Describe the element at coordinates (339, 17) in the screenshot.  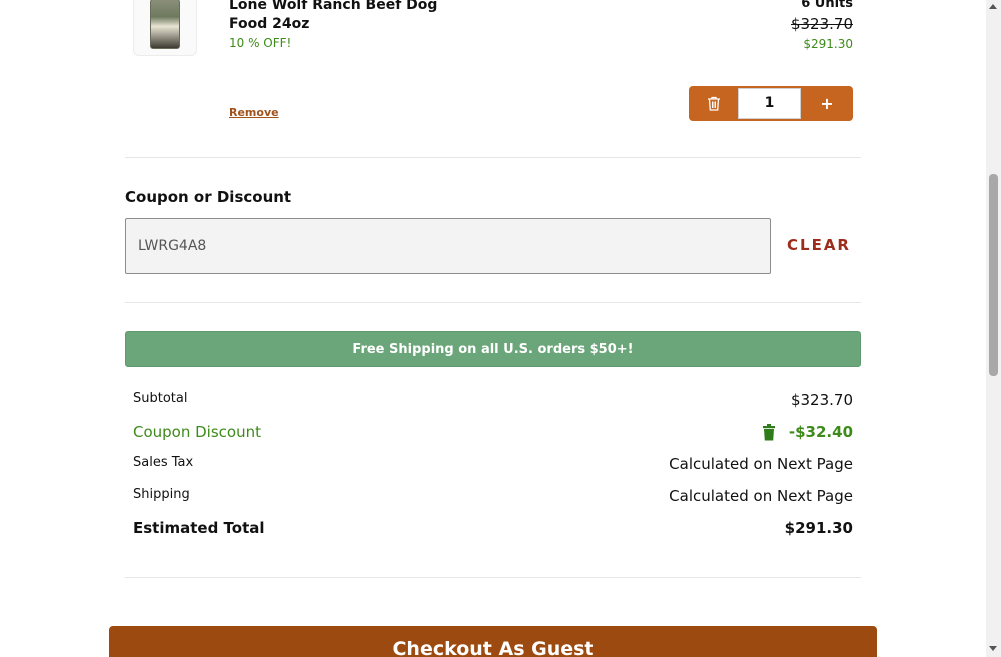
I see `product-name: Lone Wolf Ranch Beef Dog Food 24oz` at that location.